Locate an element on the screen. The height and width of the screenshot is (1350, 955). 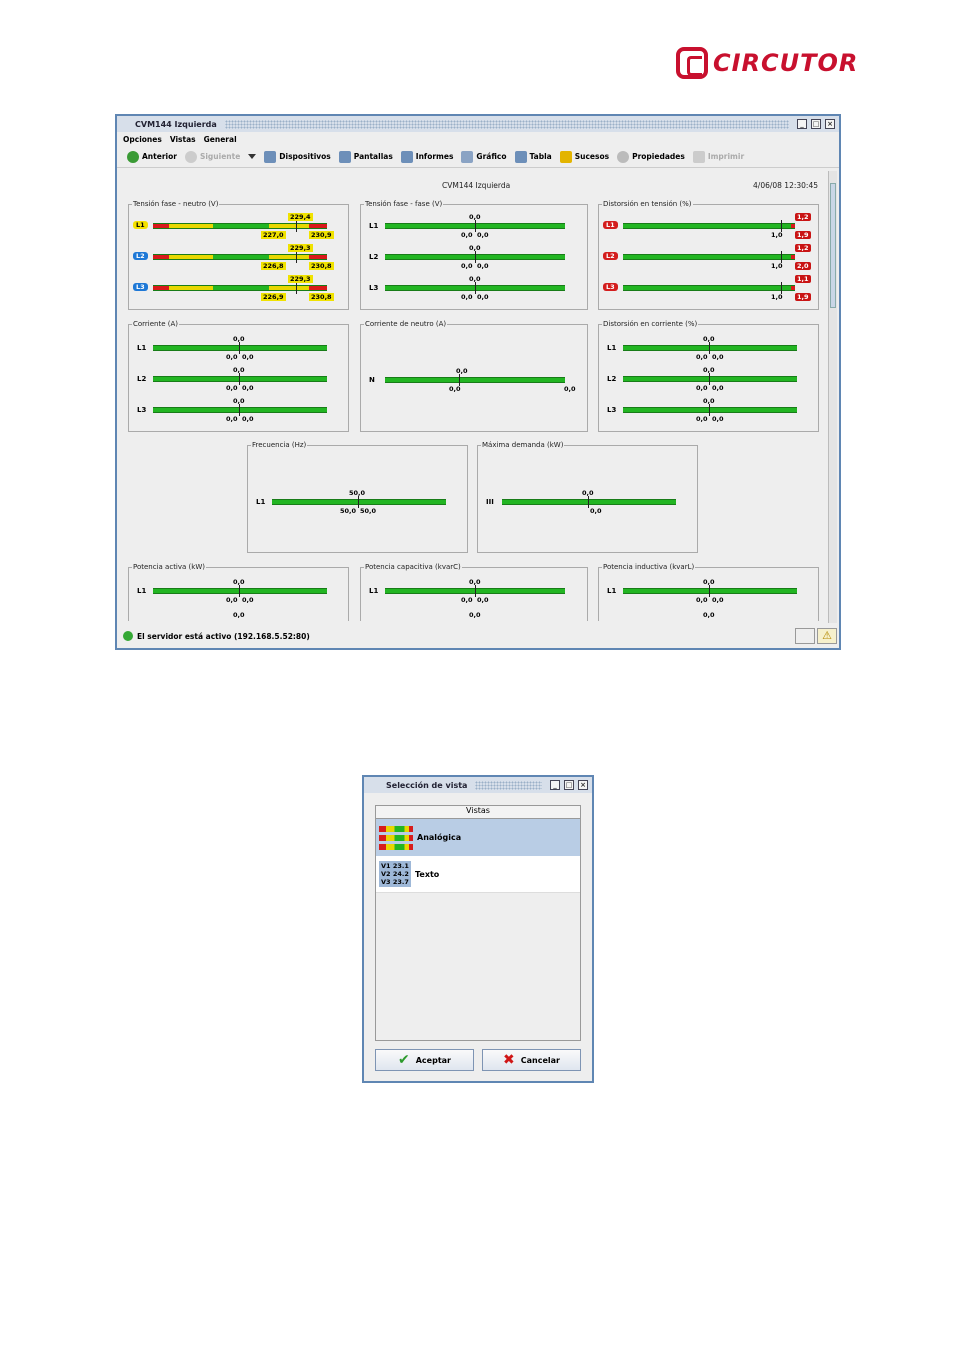
propiedades-button: Propiedades is located at coordinates (651, 156).